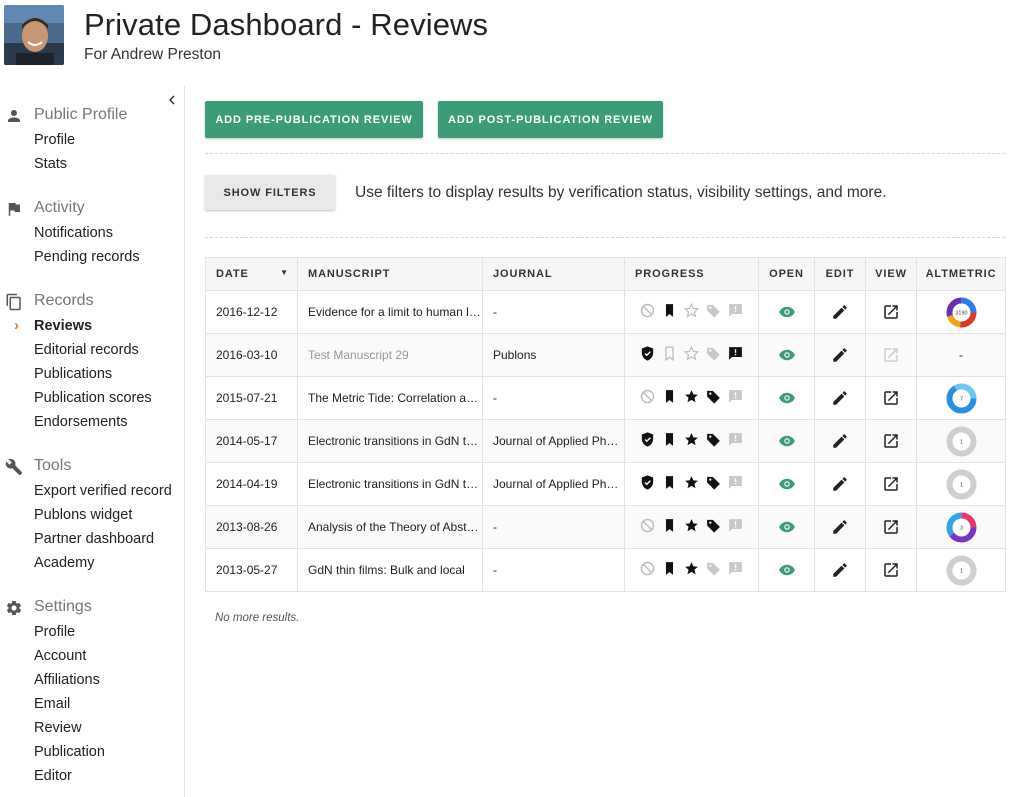 This screenshot has height=797, width=1013. Describe the element at coordinates (314, 119) in the screenshot. I see `add-pre-publication-review-button: ADD PRE-PUBLICATION REVIEW` at that location.